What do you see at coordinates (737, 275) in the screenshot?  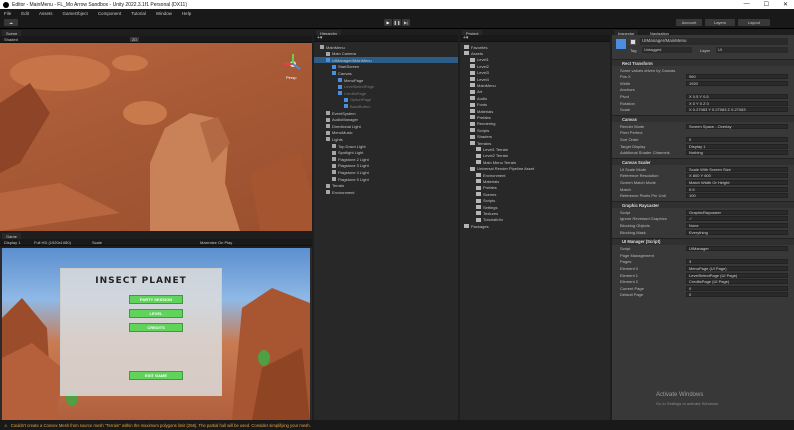 I see `property-value: LevelSelectPage (UI Page)` at bounding box center [737, 275].